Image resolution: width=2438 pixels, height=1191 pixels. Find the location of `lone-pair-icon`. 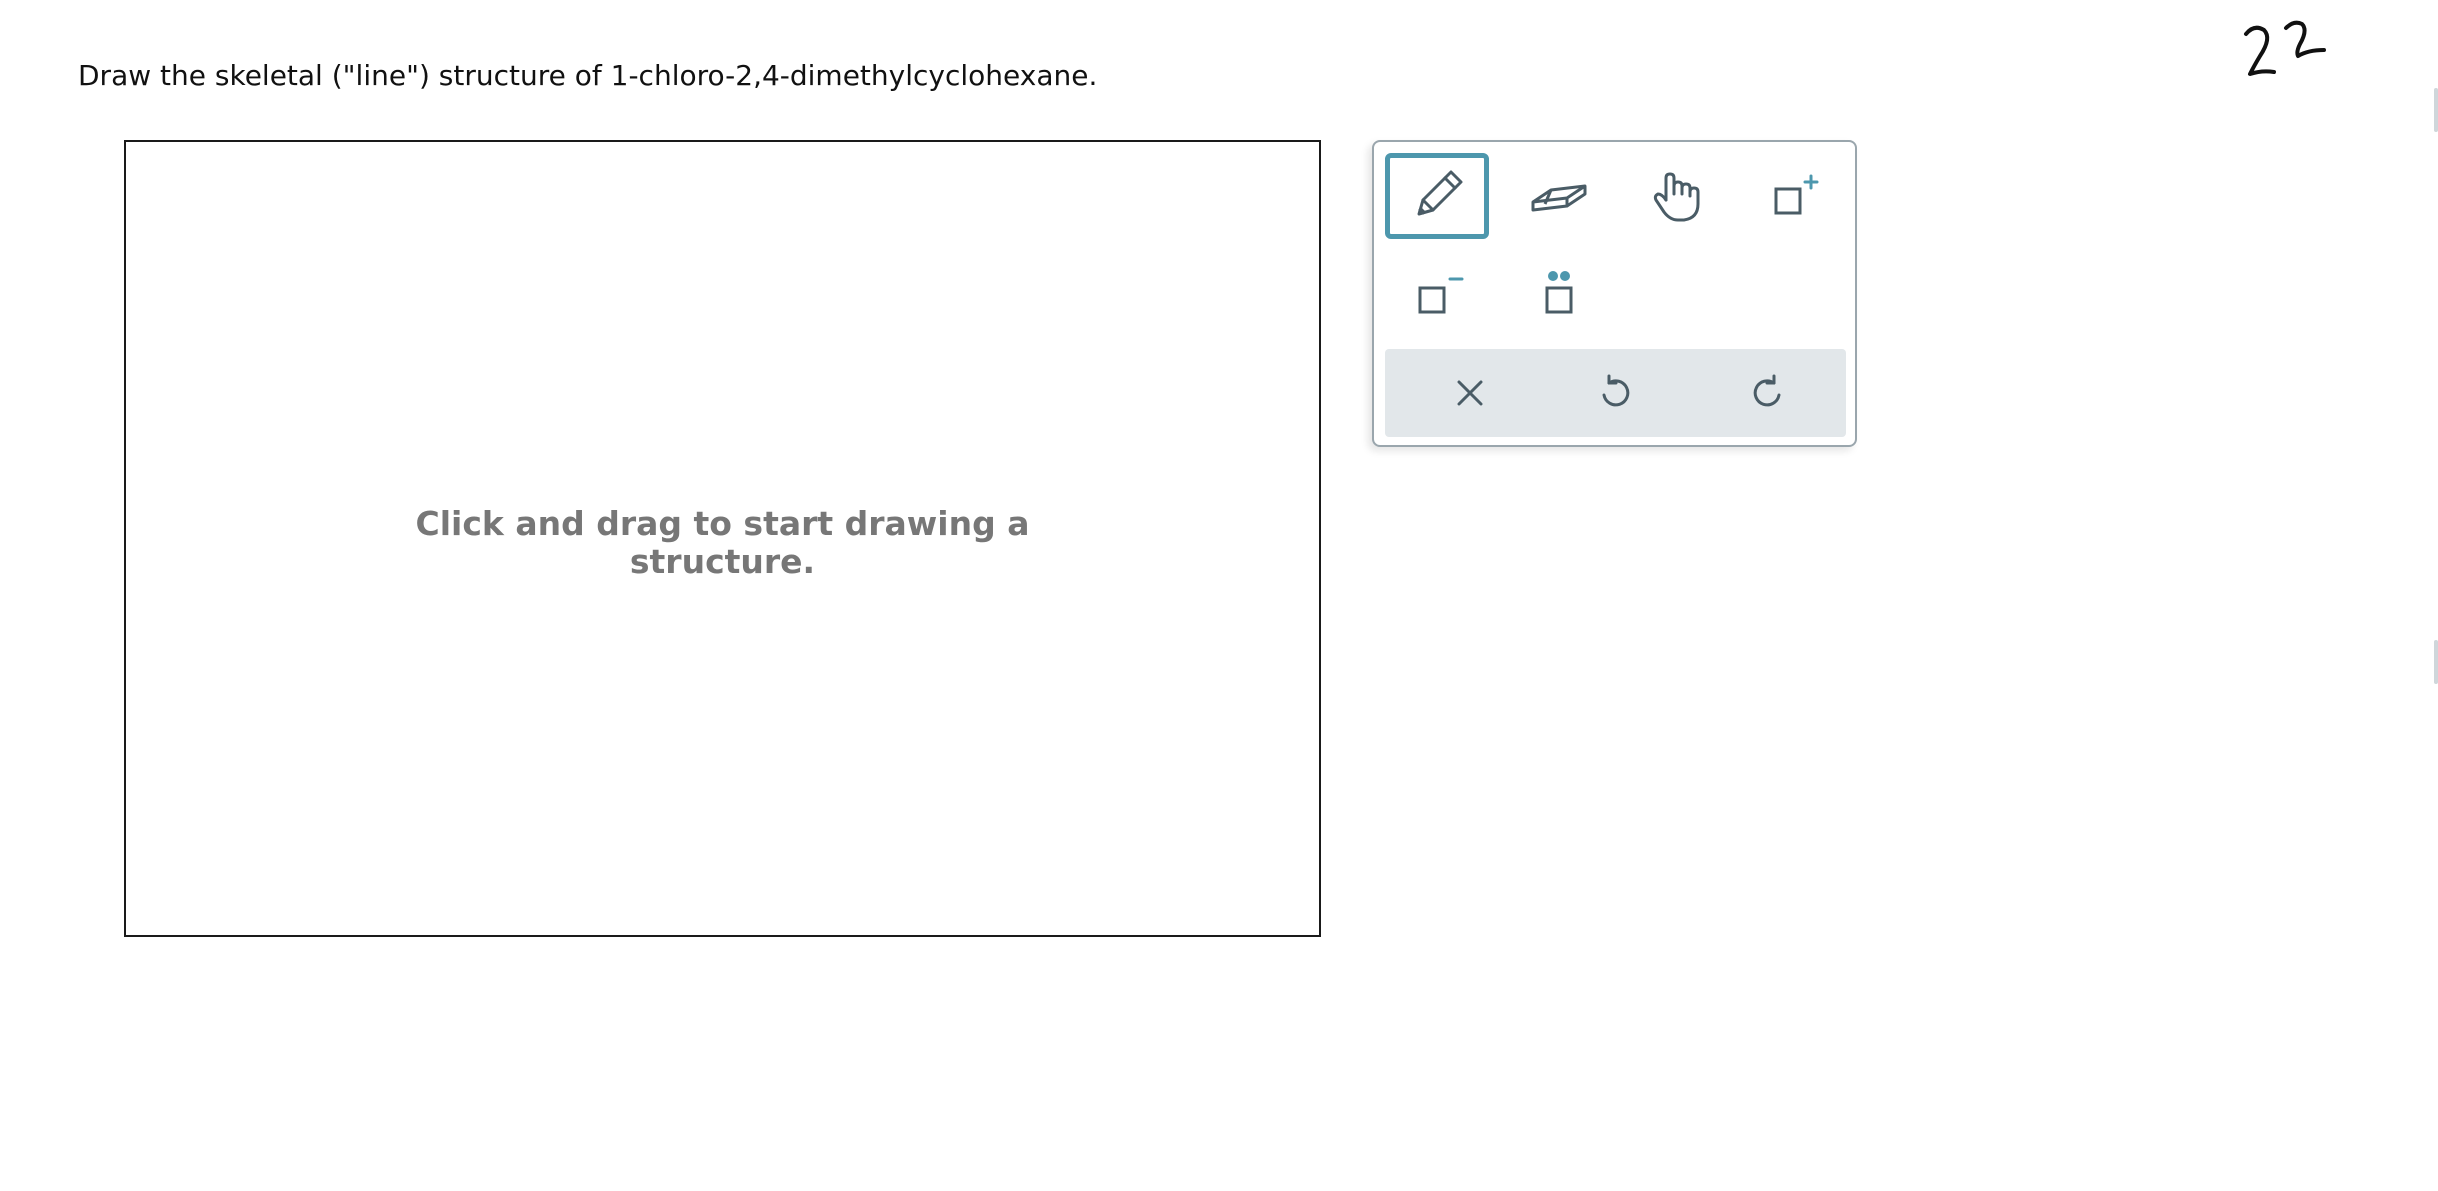

lone-pair-icon is located at coordinates (1559, 292).